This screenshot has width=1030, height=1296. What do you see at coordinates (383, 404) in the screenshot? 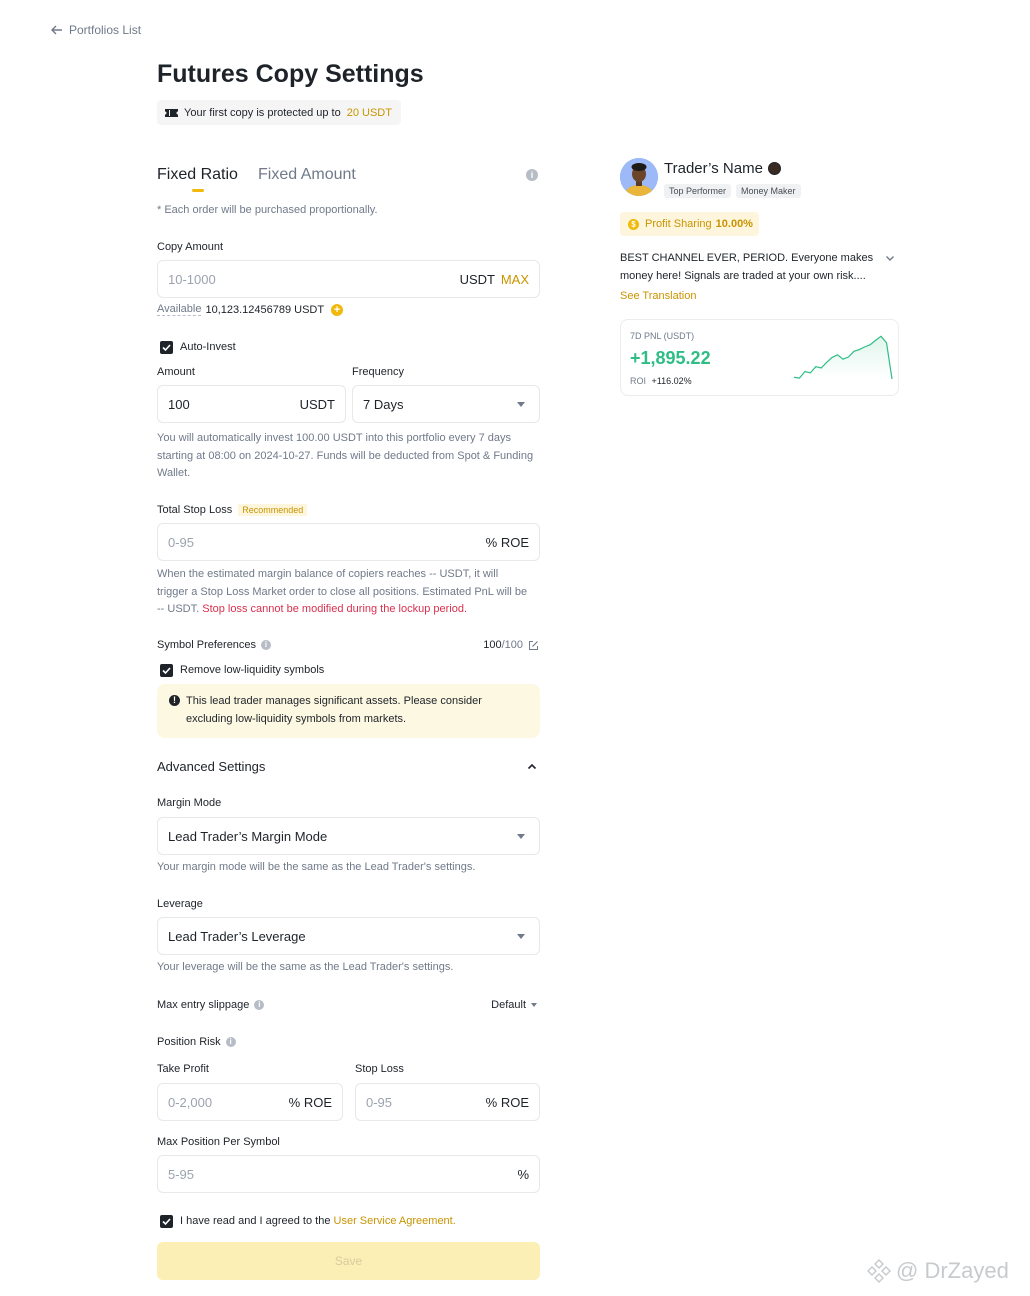
I see `frequency-value: 7 Days` at bounding box center [383, 404].